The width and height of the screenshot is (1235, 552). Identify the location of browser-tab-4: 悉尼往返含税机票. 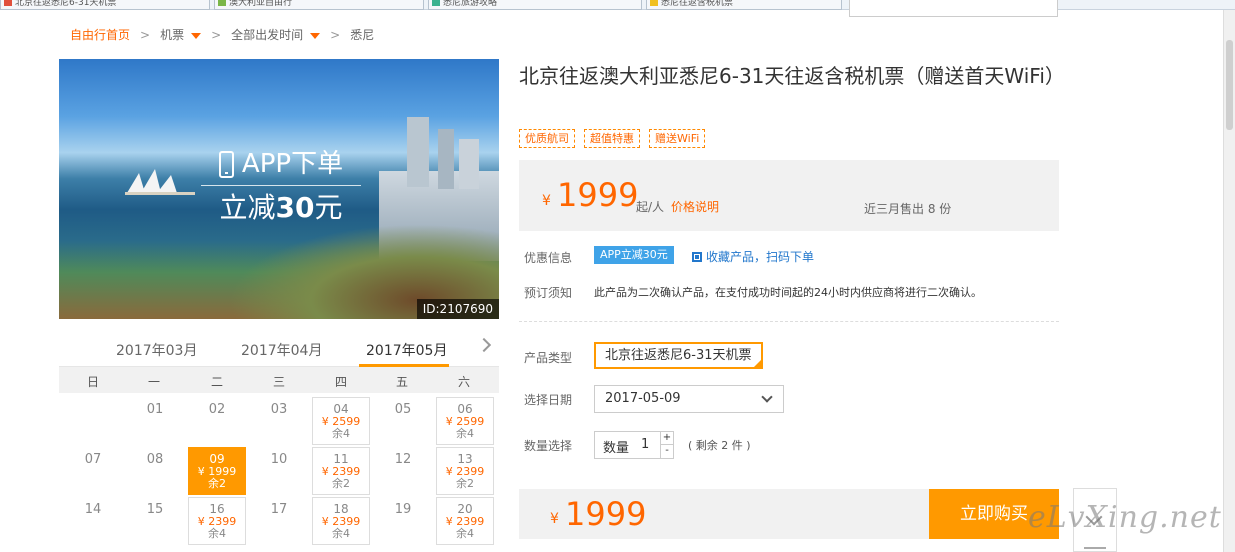
(744, 5).